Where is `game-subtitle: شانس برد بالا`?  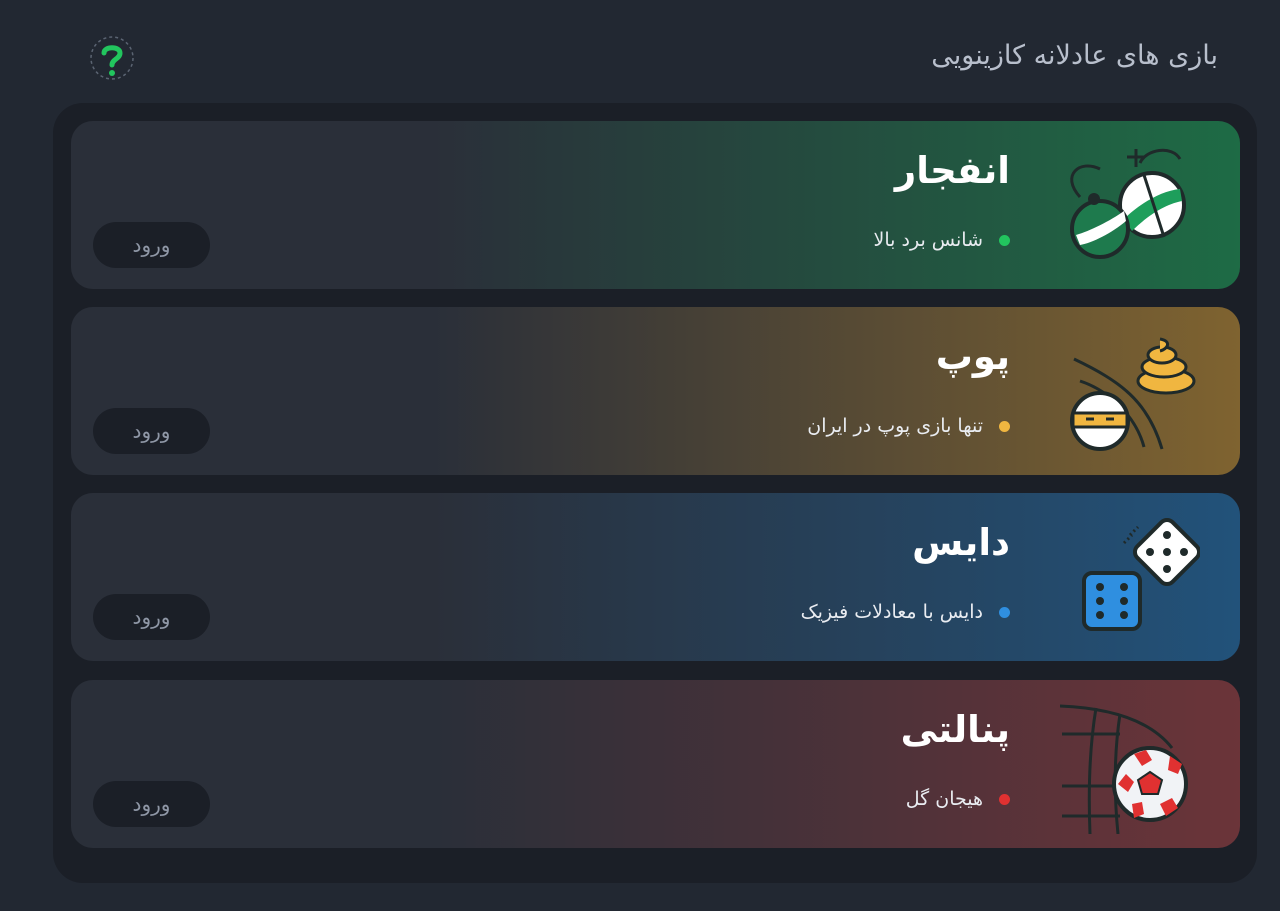
game-subtitle: شانس برد بالا is located at coordinates (928, 240).